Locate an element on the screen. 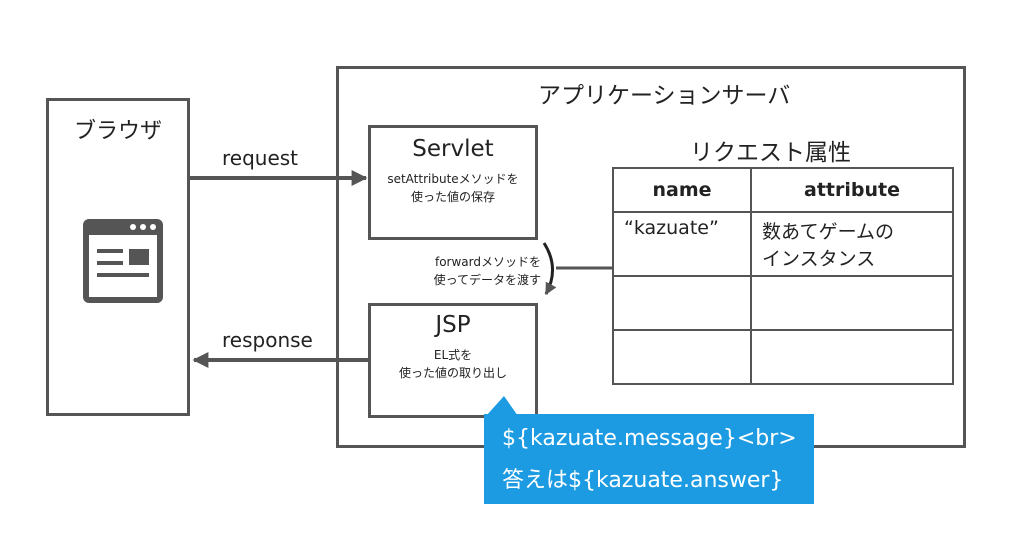  table-header-row: name attribute is located at coordinates (783, 190).